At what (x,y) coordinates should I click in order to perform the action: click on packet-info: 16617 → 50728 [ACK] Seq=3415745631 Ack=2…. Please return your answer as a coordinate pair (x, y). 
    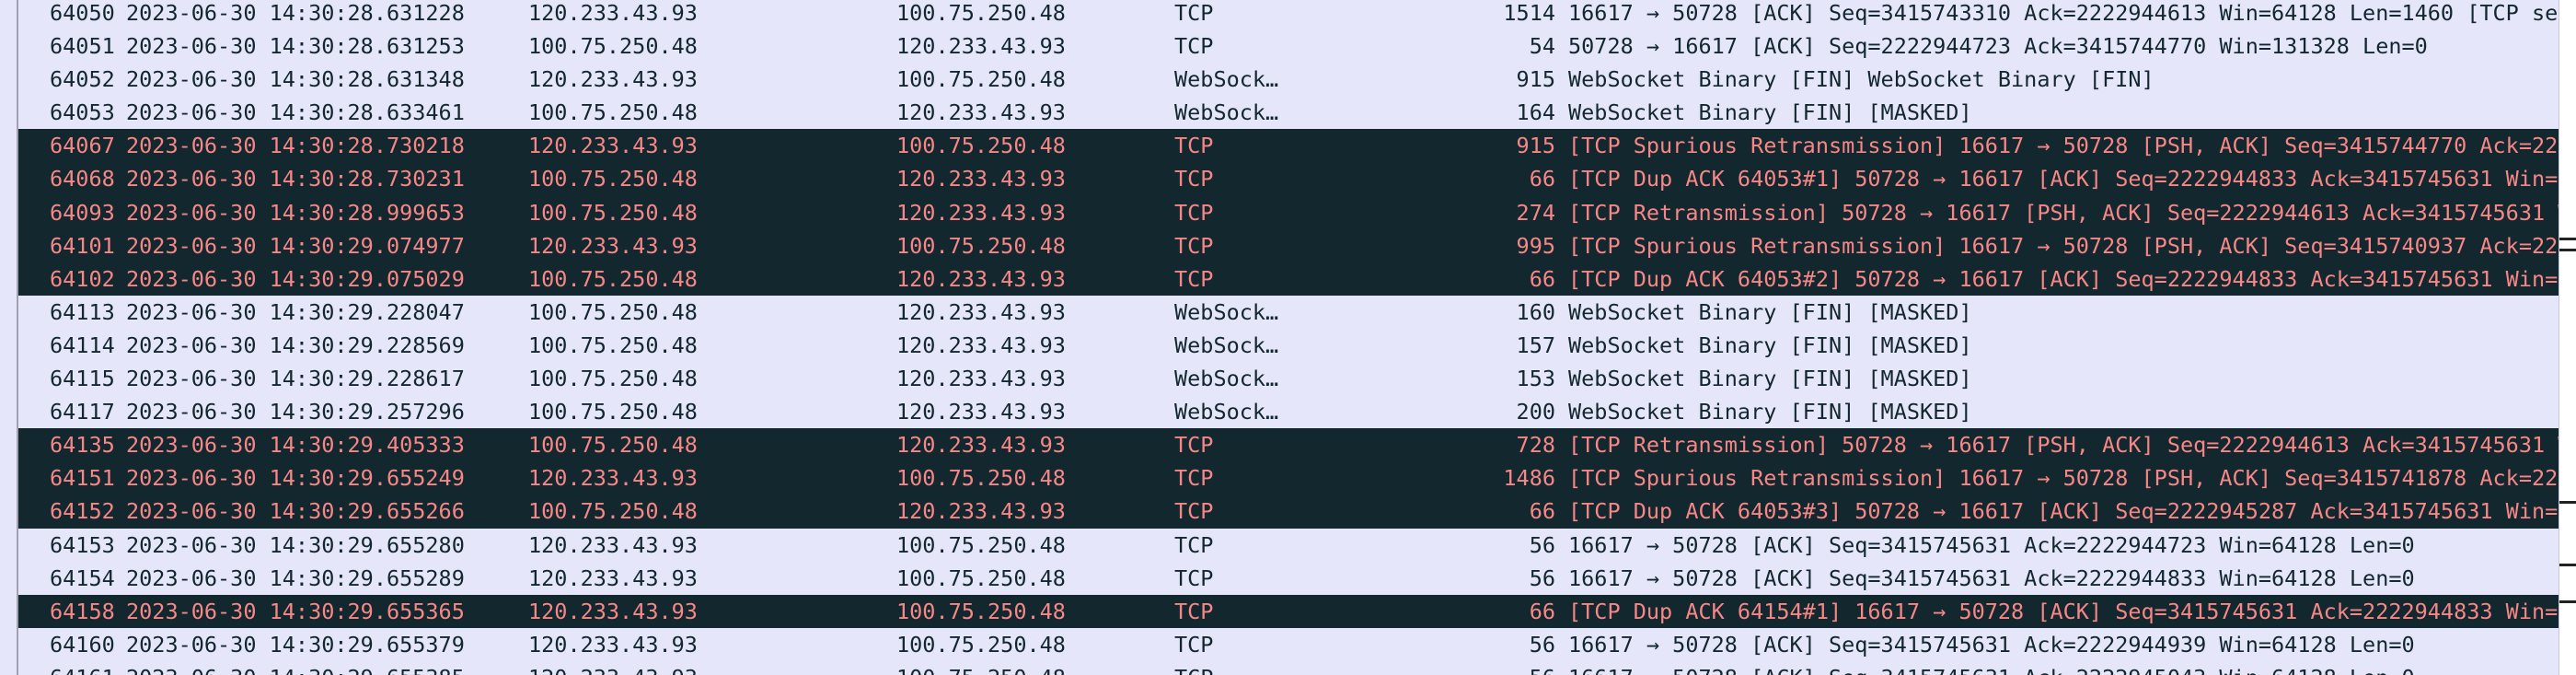
    Looking at the image, I should click on (1992, 644).